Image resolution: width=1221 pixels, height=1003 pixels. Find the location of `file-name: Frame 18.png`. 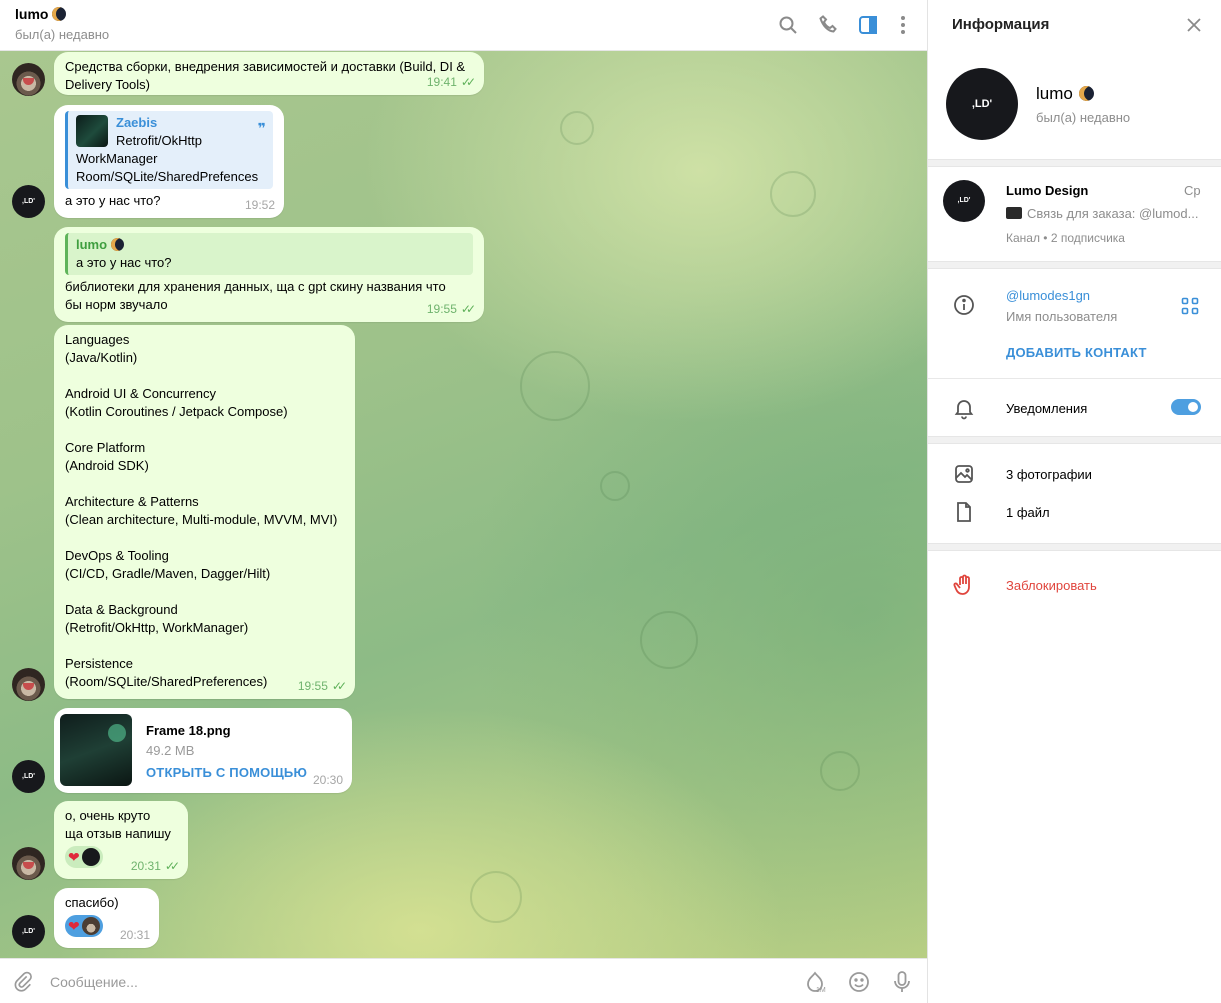

file-name: Frame 18.png is located at coordinates (188, 730).